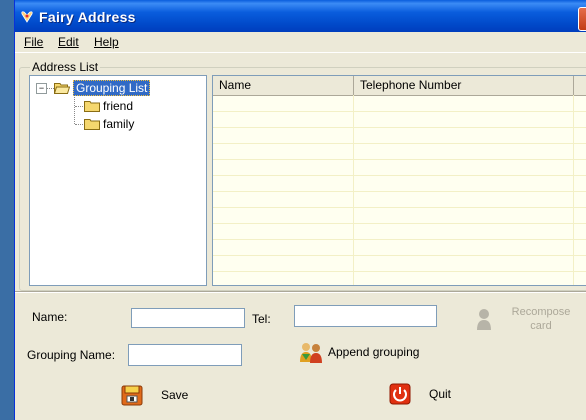  What do you see at coordinates (27, 17) in the screenshot?
I see `fairy-icon` at bounding box center [27, 17].